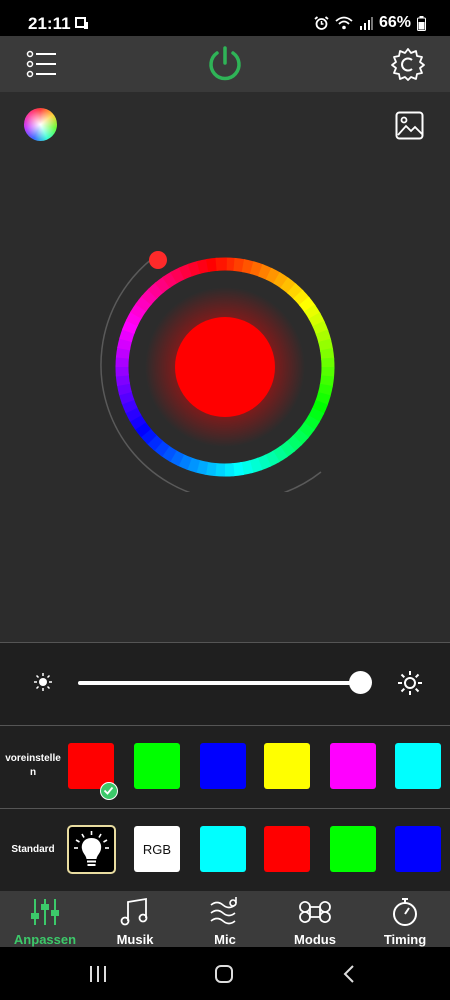 The image size is (450, 1000). I want to click on microphone-wave-icon, so click(223, 911).